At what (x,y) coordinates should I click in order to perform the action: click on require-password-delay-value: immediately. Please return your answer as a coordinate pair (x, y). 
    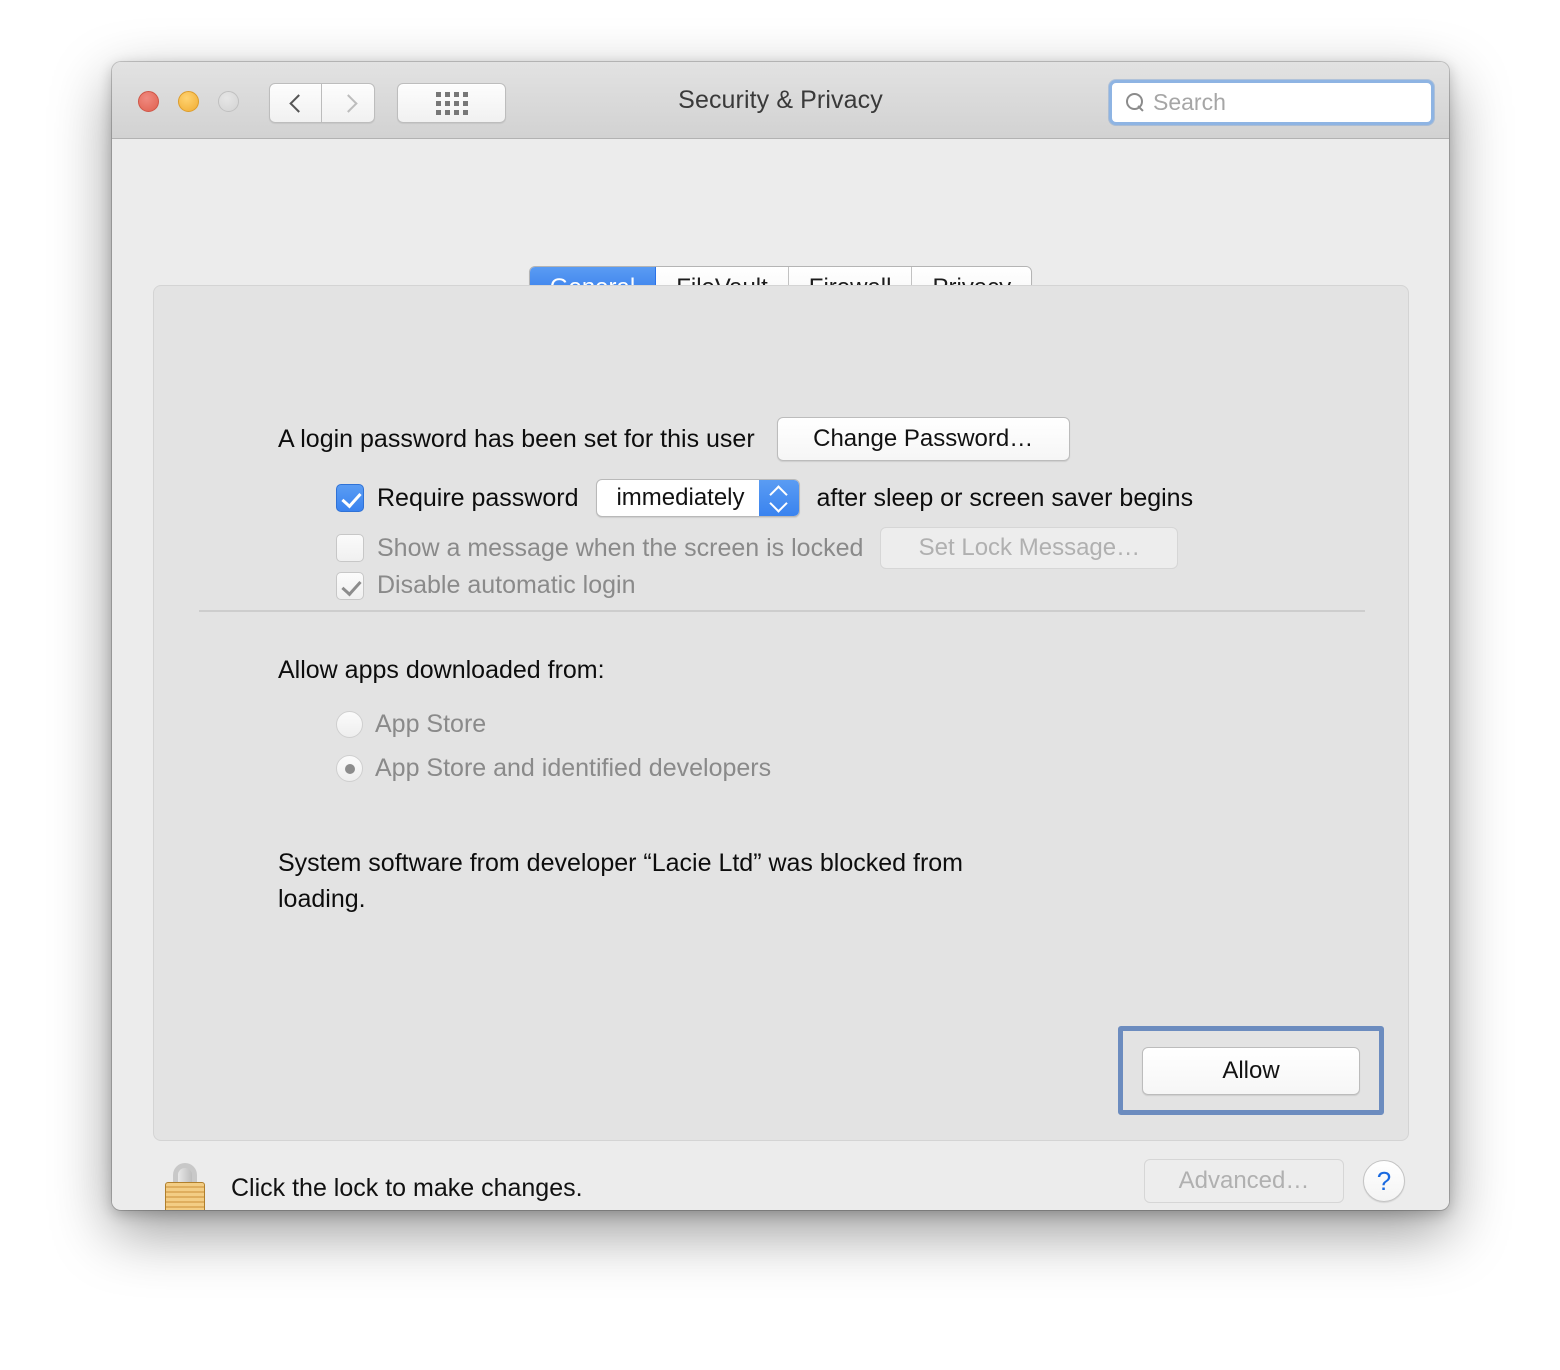
    Looking at the image, I should click on (680, 497).